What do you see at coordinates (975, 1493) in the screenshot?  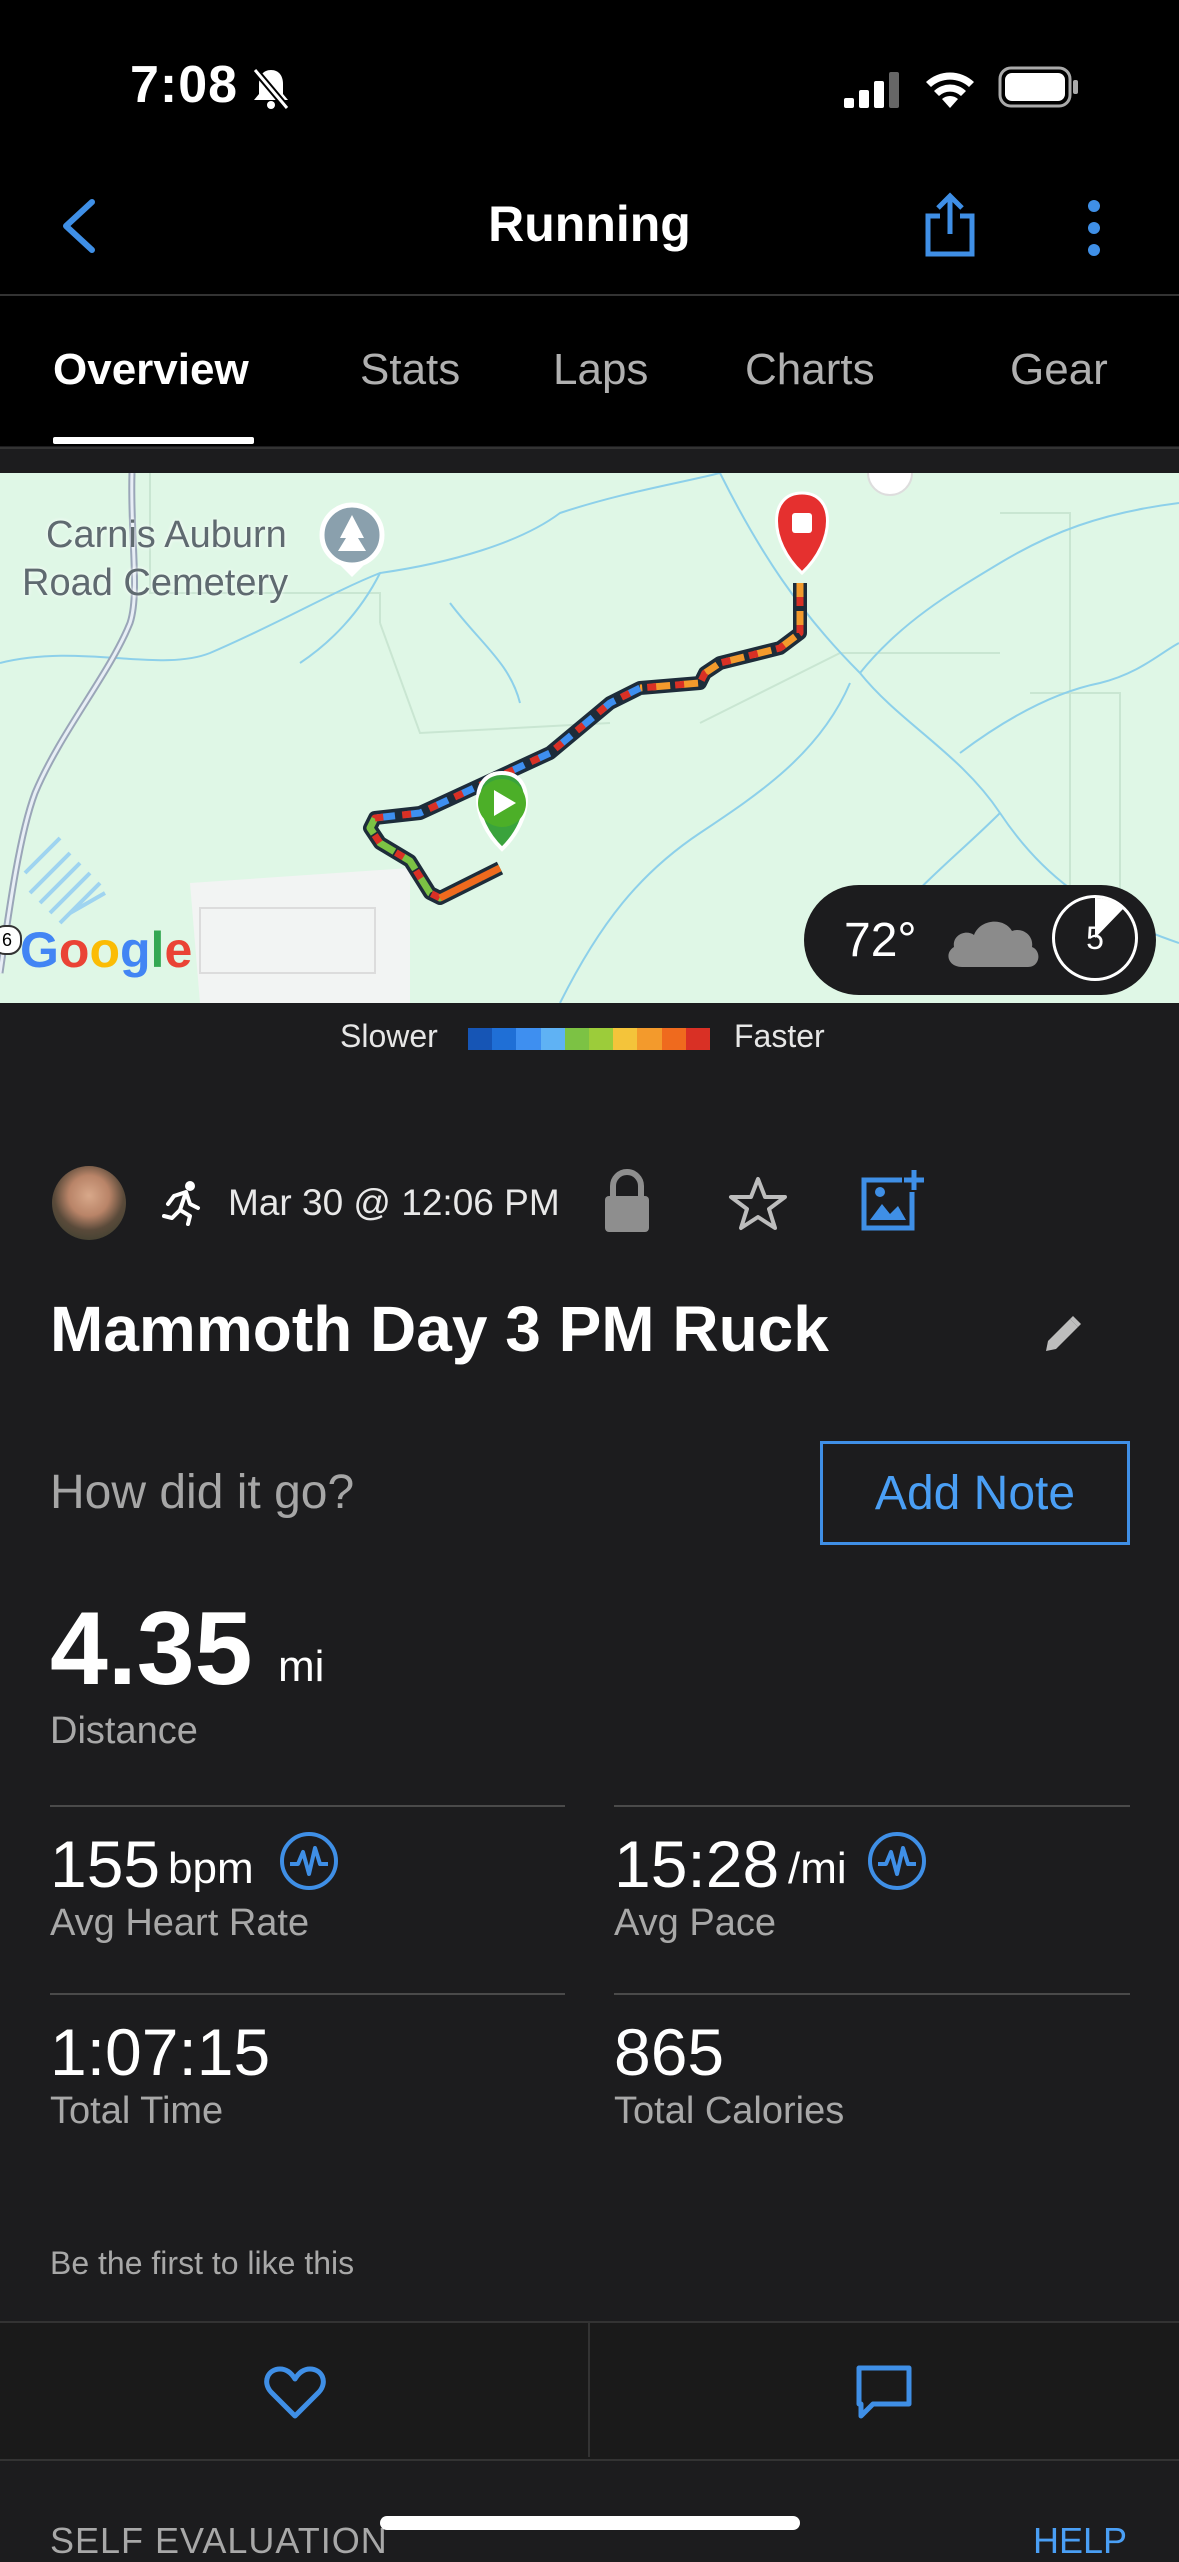 I see `add-note-button: Add Note` at bounding box center [975, 1493].